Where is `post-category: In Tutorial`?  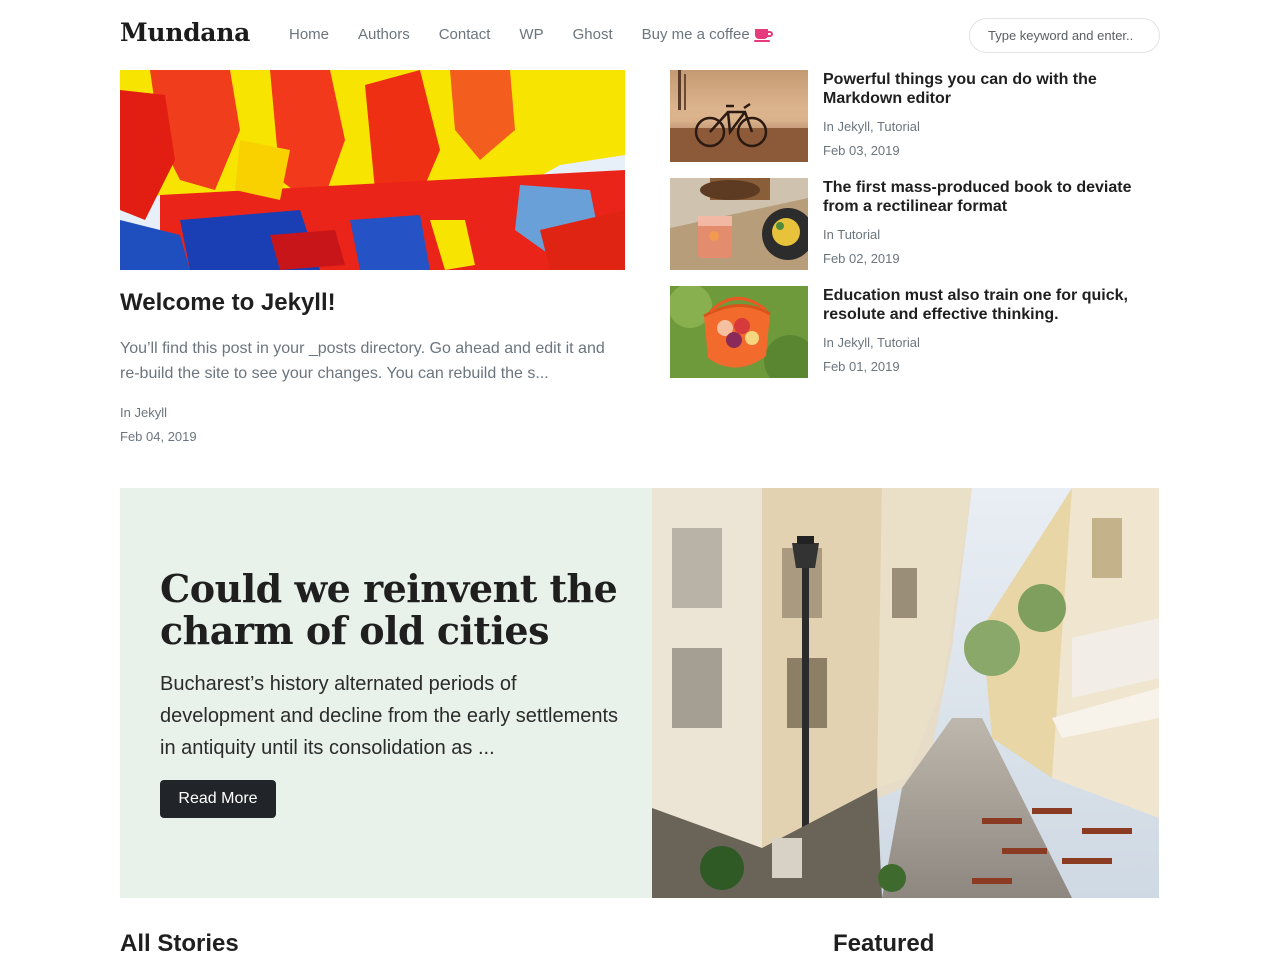
post-category: In Tutorial is located at coordinates (851, 234).